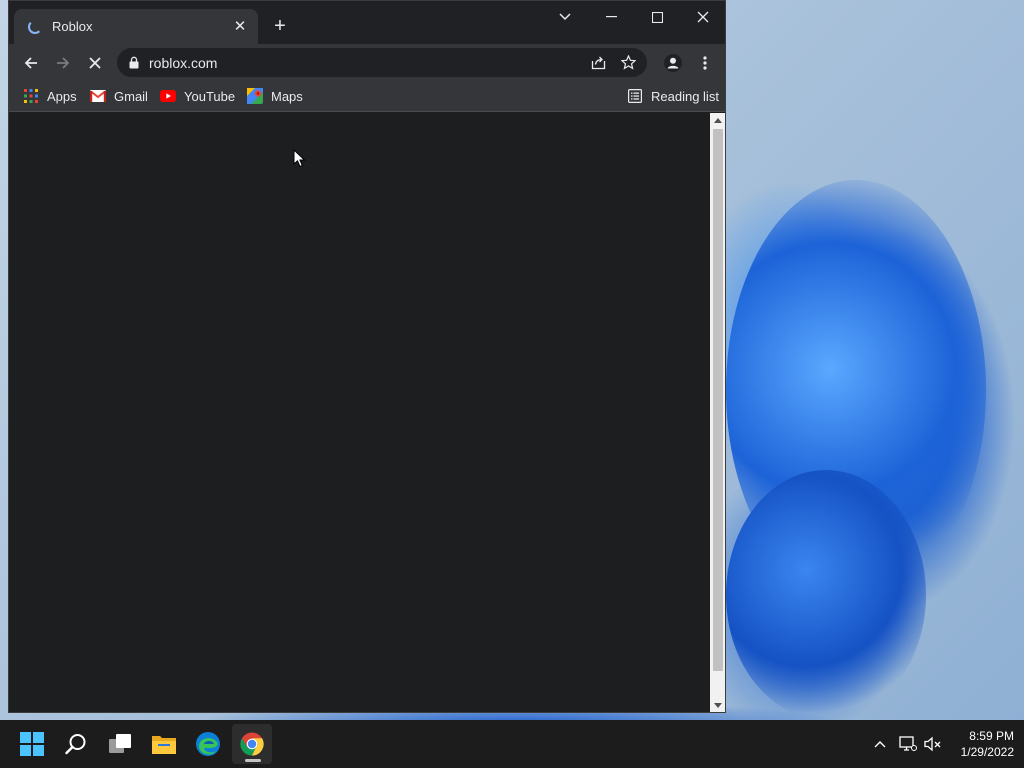  I want to click on lock-icon, so click(134, 62).